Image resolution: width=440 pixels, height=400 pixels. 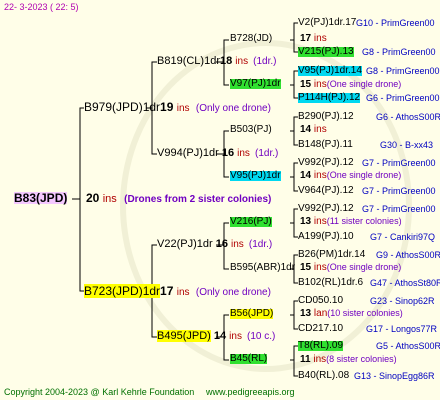 What do you see at coordinates (332, 254) in the screenshot?
I see `g4-id: B26(PM)1dr.14` at bounding box center [332, 254].